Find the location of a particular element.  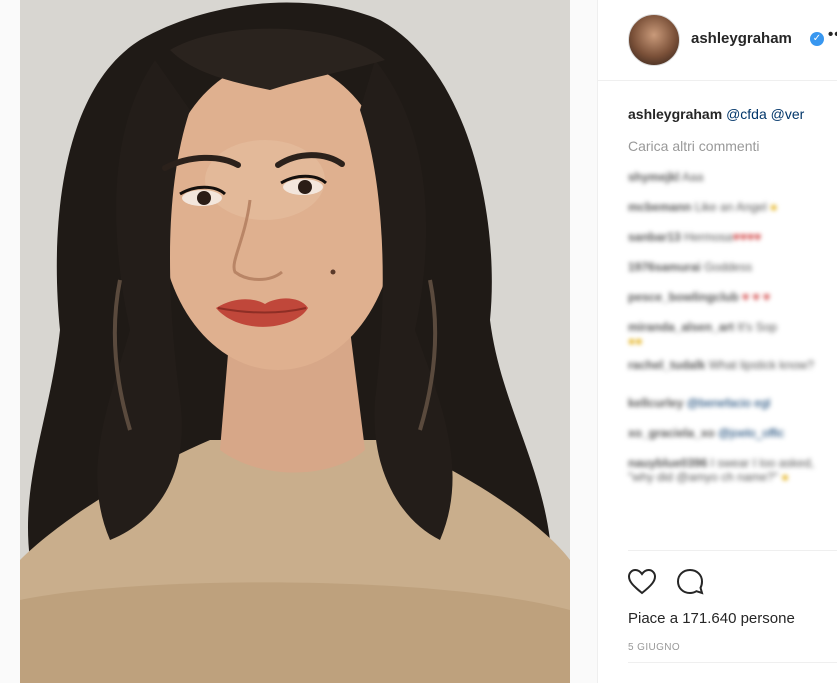

comment-item: rachel_tudalk What lipstick know? is located at coordinates (732, 374).